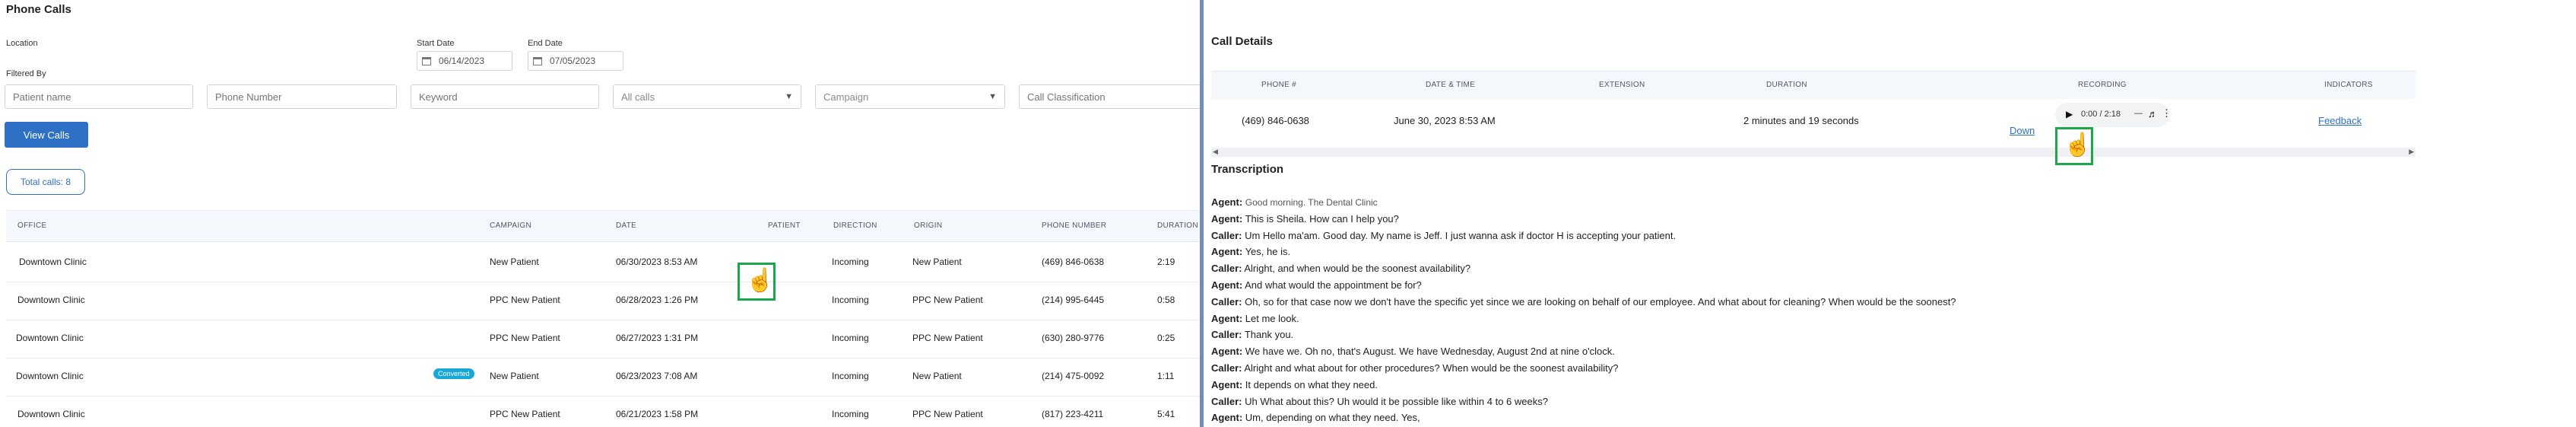  What do you see at coordinates (1801, 120) in the screenshot?
I see `detail-duration: 2 minutes and 19 seconds` at bounding box center [1801, 120].